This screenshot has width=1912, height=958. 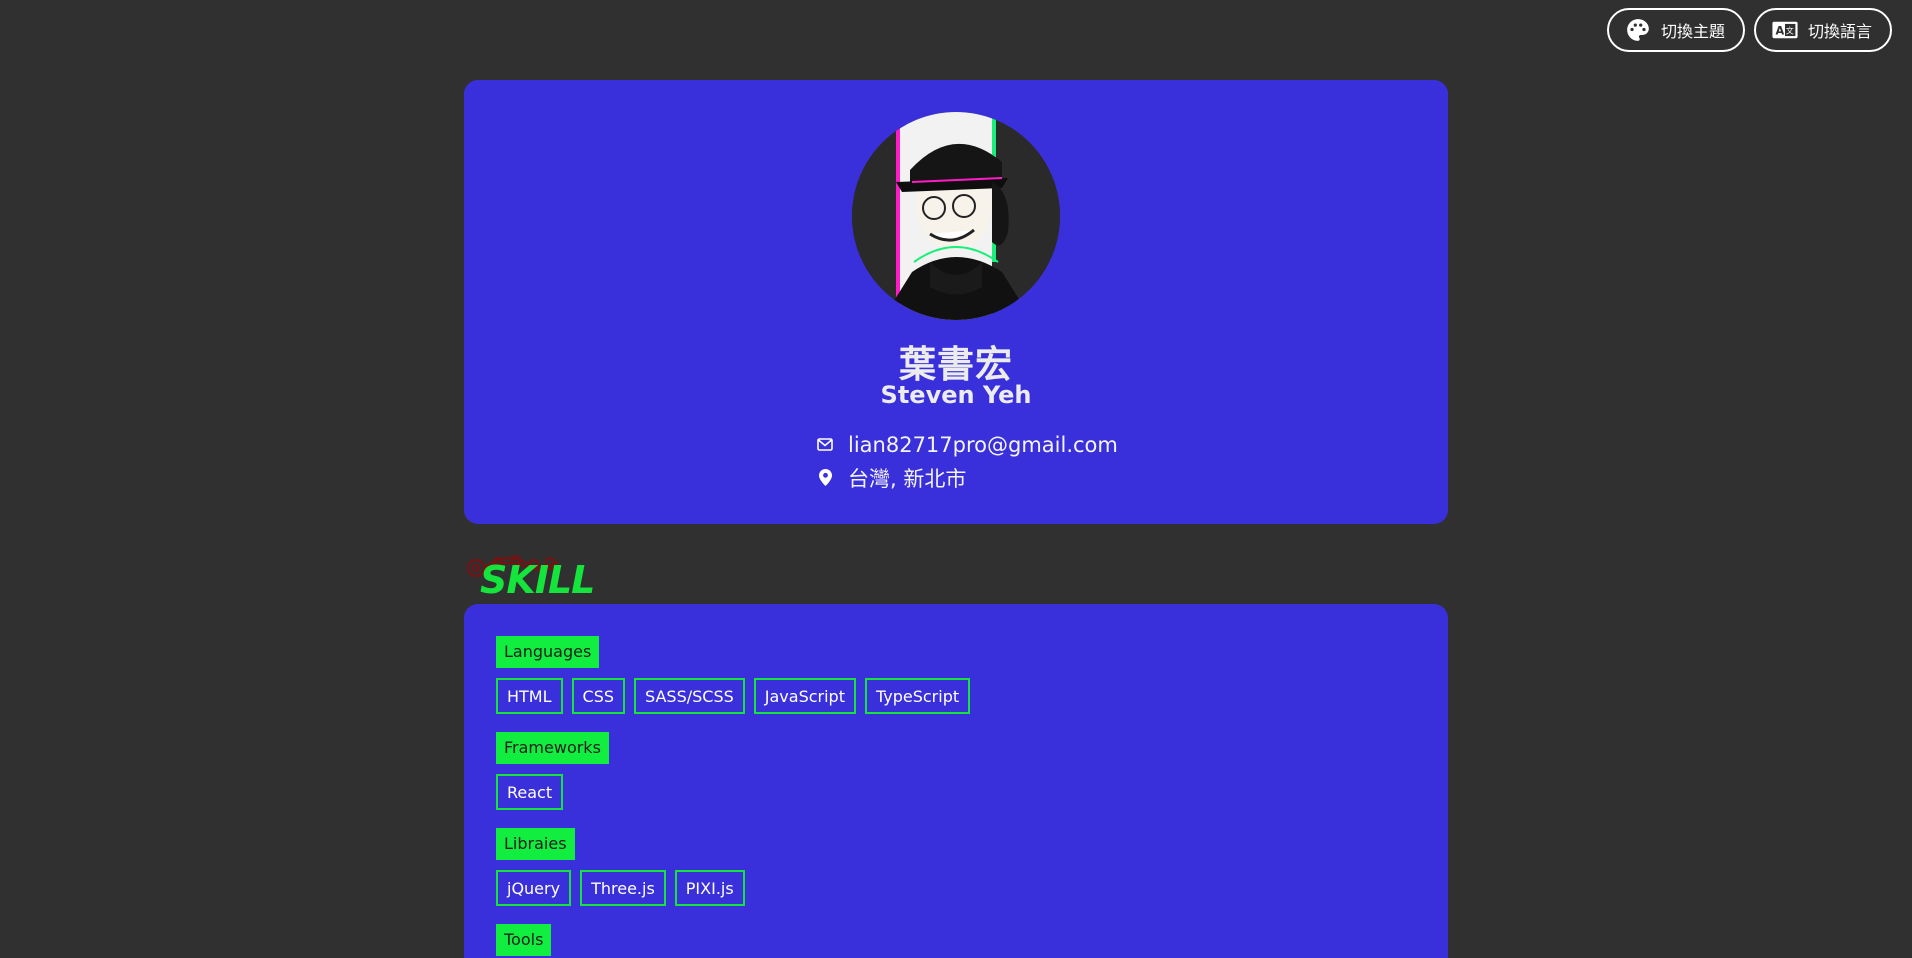 I want to click on skill-tag: React, so click(x=530, y=792).